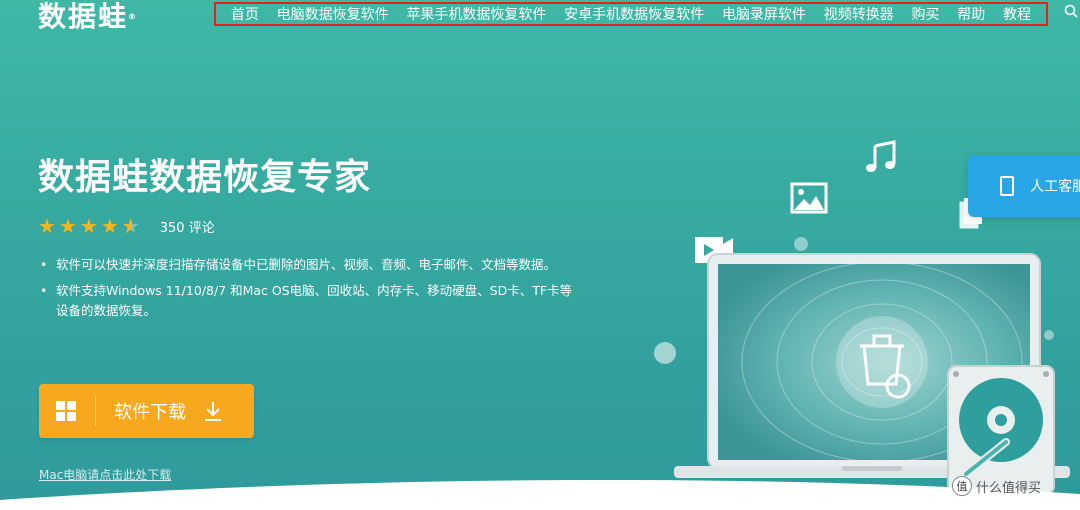 Image resolution: width=1080 pixels, height=510 pixels. What do you see at coordinates (150, 412) in the screenshot?
I see `download-label: 软件下载` at bounding box center [150, 412].